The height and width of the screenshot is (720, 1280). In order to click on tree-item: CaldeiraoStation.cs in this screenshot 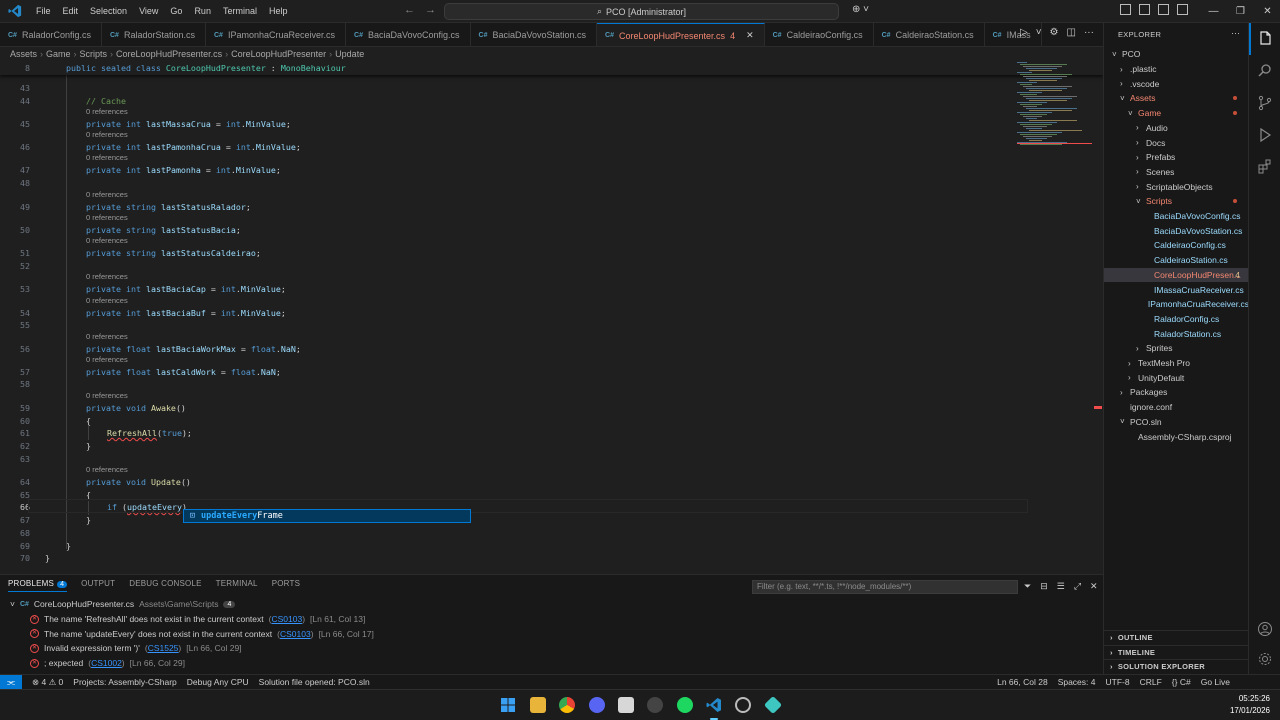, I will do `click(1176, 260)`.